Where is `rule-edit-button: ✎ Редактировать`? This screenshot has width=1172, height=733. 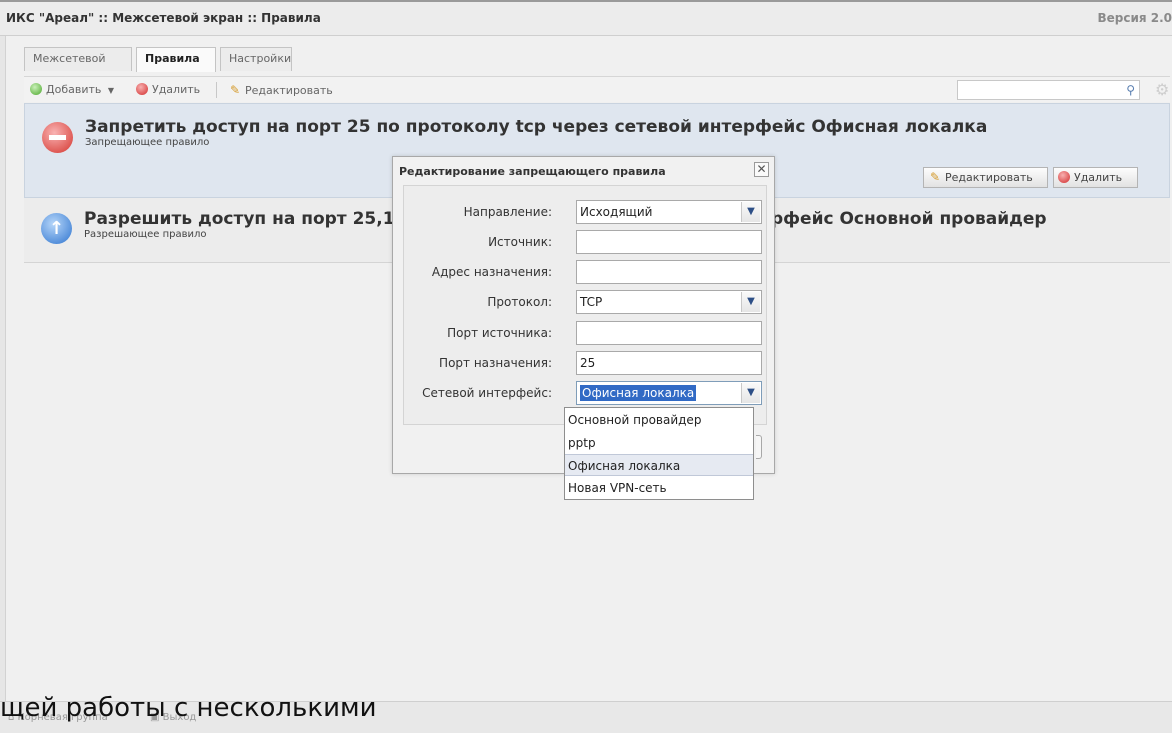 rule-edit-button: ✎ Редактировать is located at coordinates (985, 177).